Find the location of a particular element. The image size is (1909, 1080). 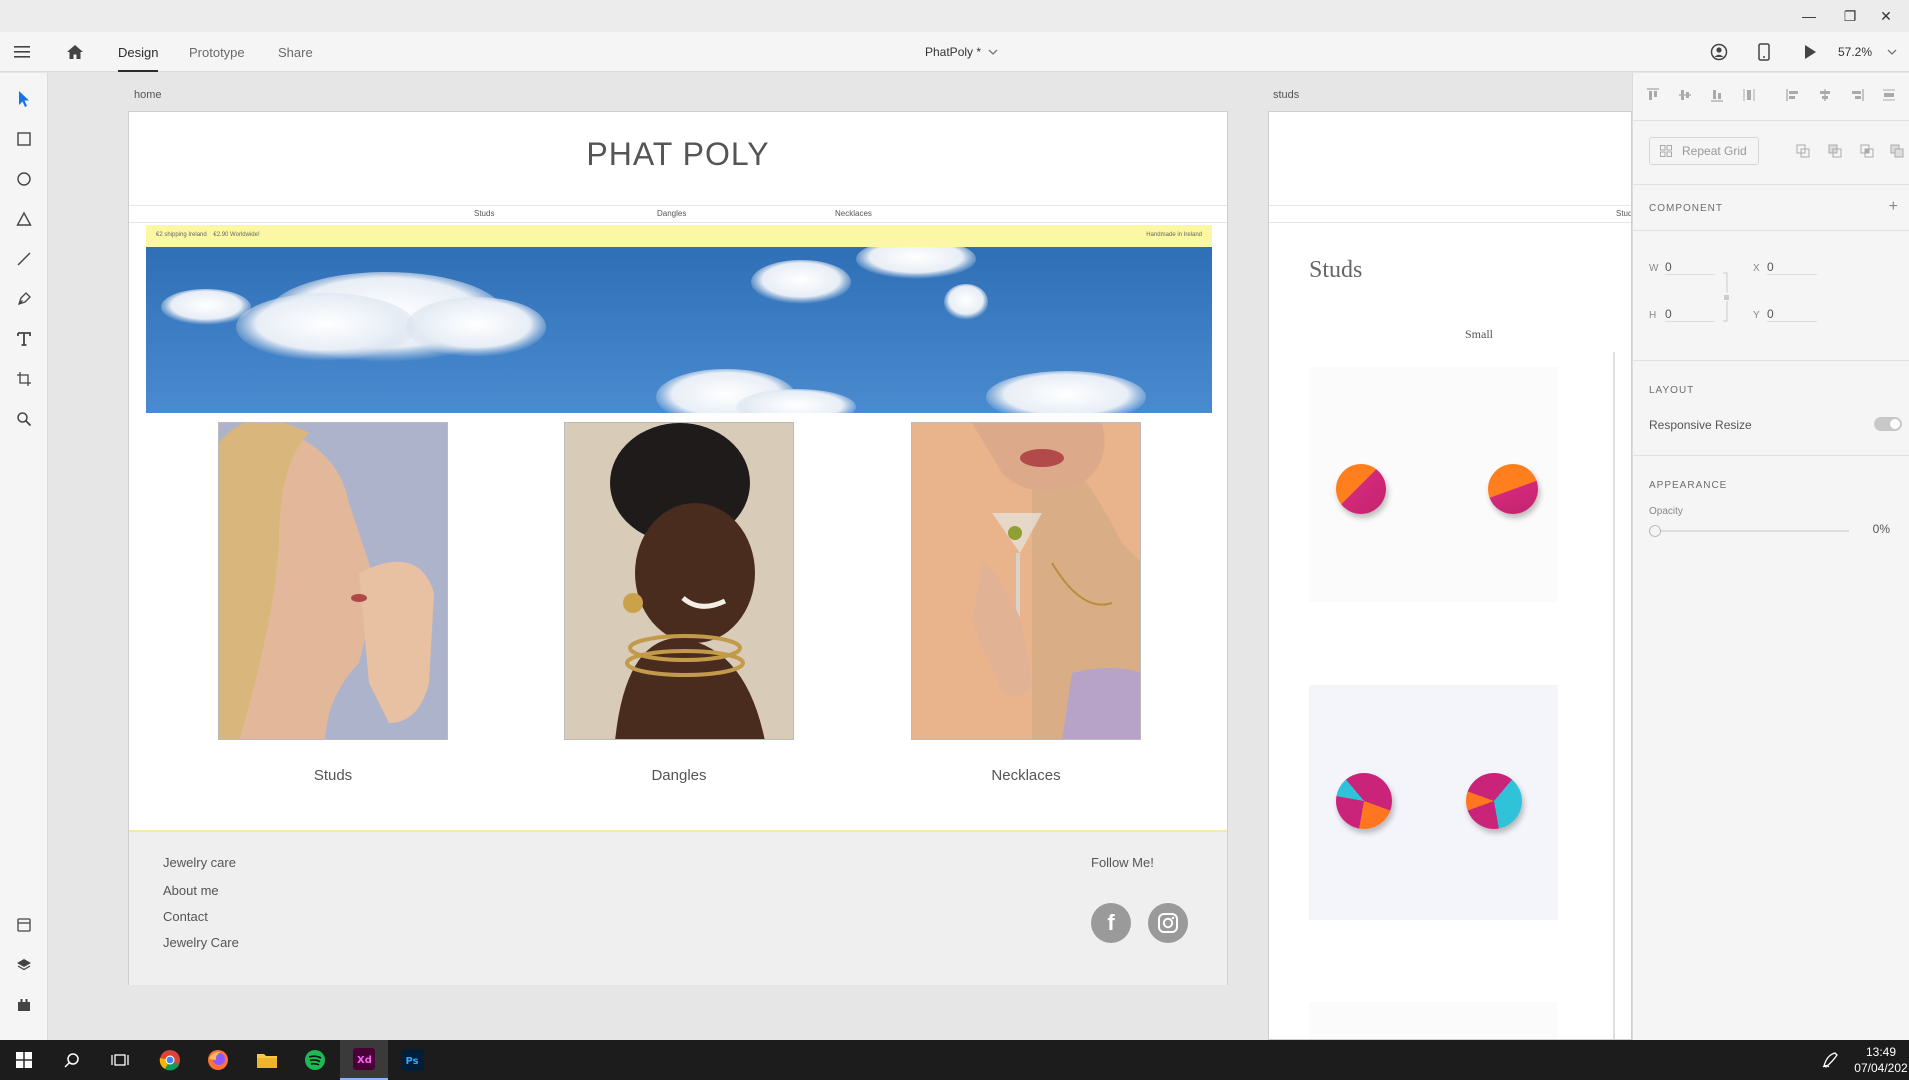

product-image-dangles is located at coordinates (679, 581).